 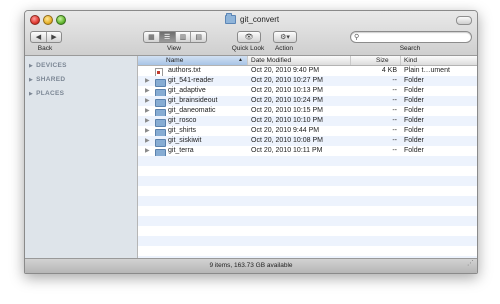 I want to click on file-date: Oct 20, 2010 9:44 PM, so click(x=285, y=130).